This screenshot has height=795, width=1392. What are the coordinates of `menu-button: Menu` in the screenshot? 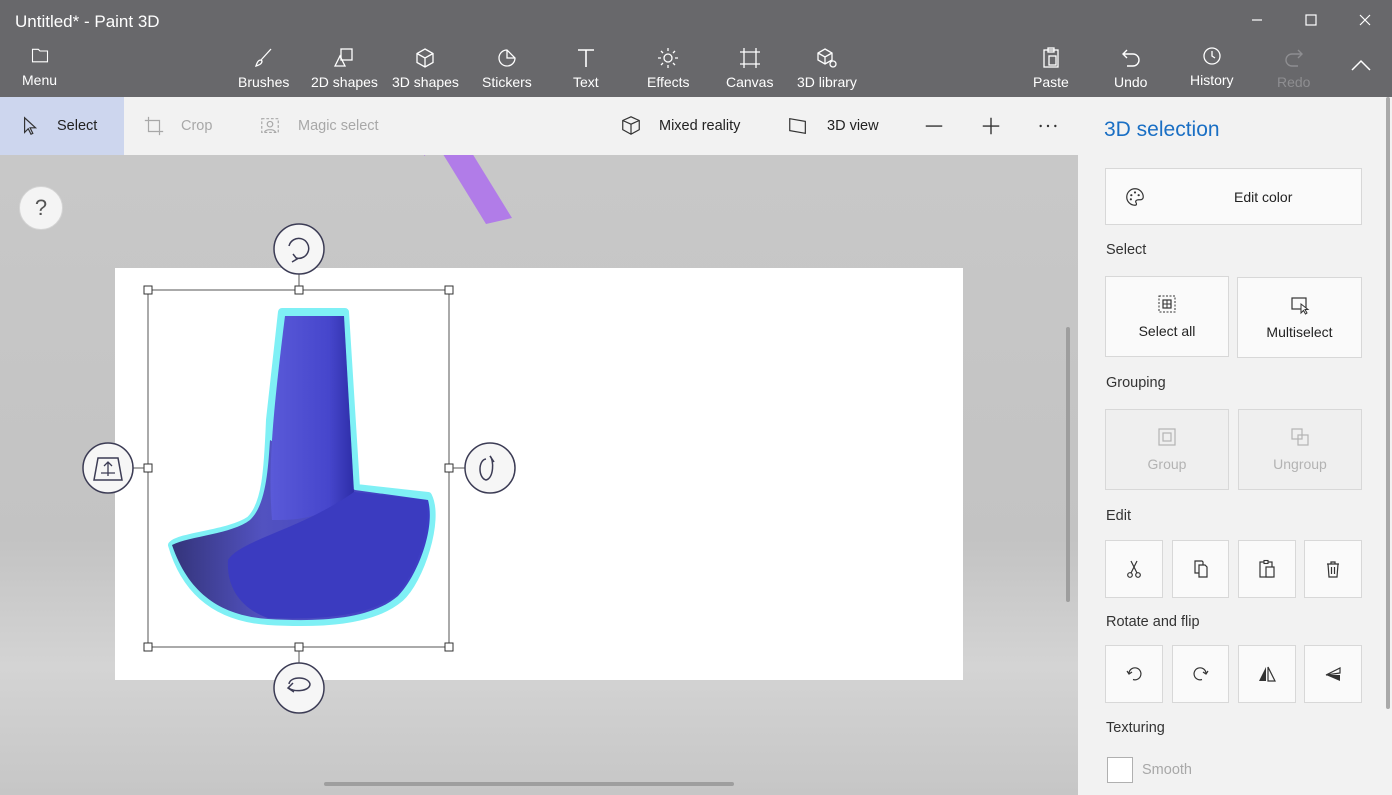 It's located at (39, 67).